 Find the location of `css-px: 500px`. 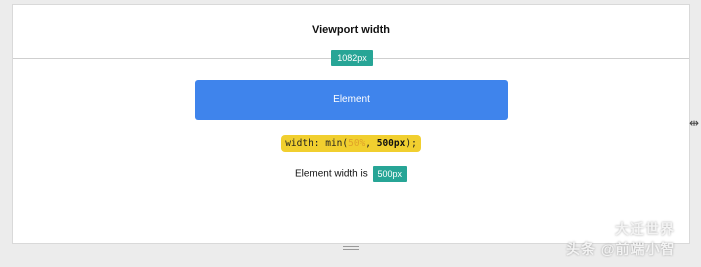

css-px: 500px is located at coordinates (391, 143).